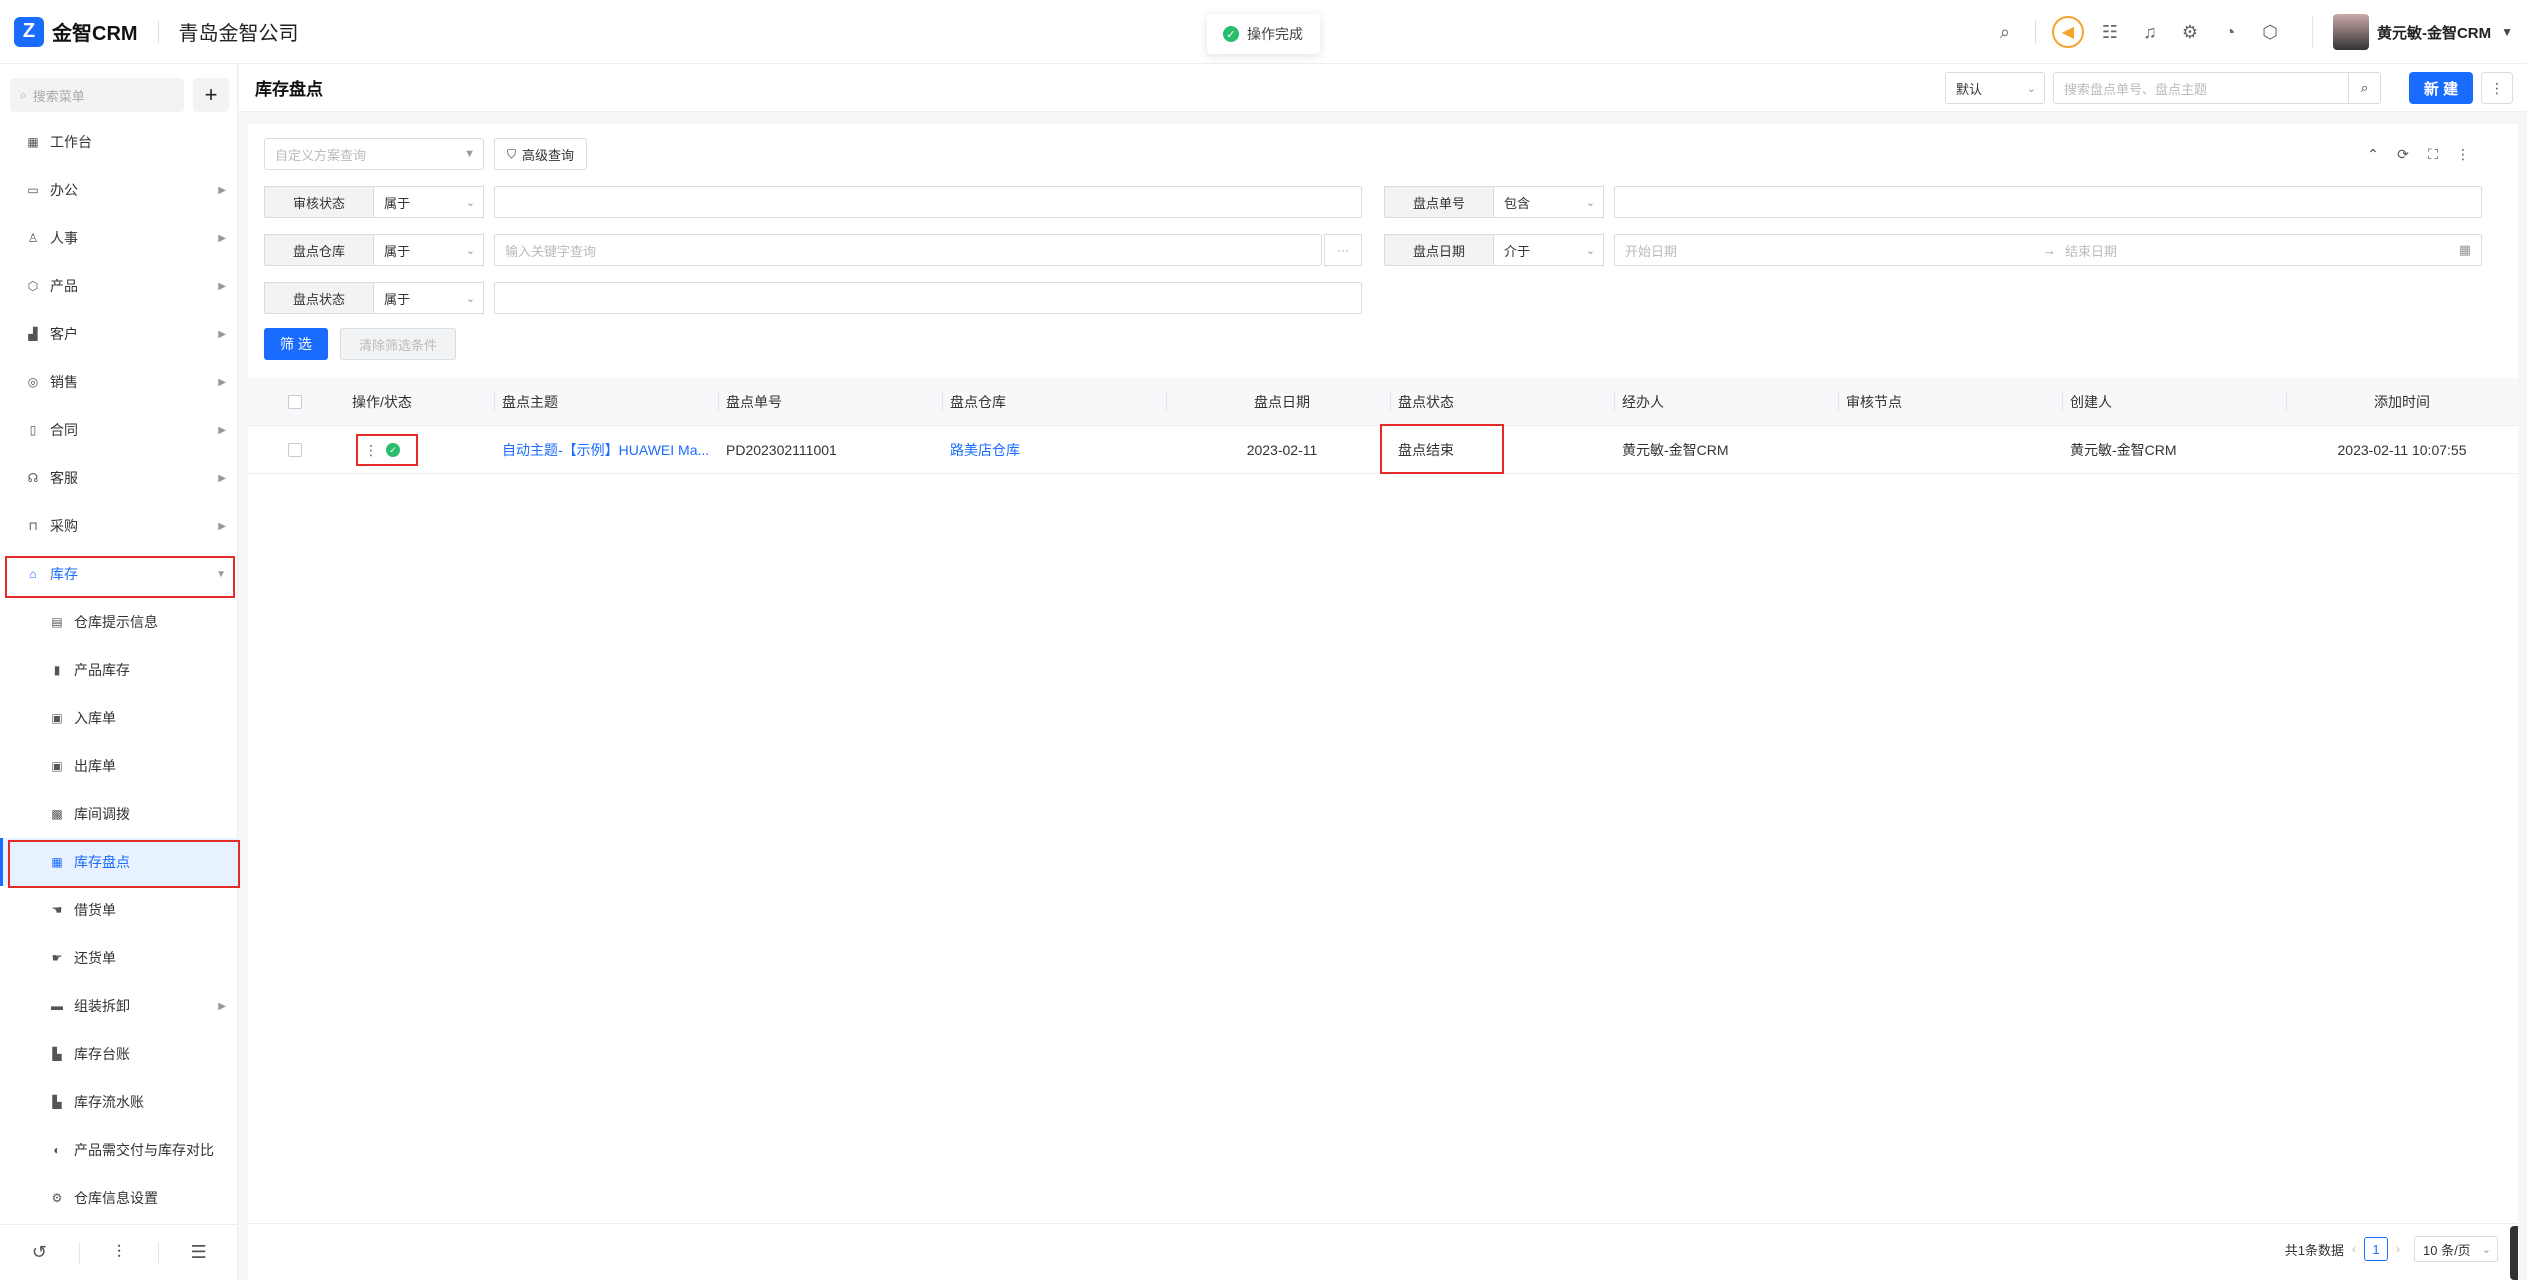  I want to click on record-search-input: 搜索盘点单号、盘点主题, so click(2201, 88).